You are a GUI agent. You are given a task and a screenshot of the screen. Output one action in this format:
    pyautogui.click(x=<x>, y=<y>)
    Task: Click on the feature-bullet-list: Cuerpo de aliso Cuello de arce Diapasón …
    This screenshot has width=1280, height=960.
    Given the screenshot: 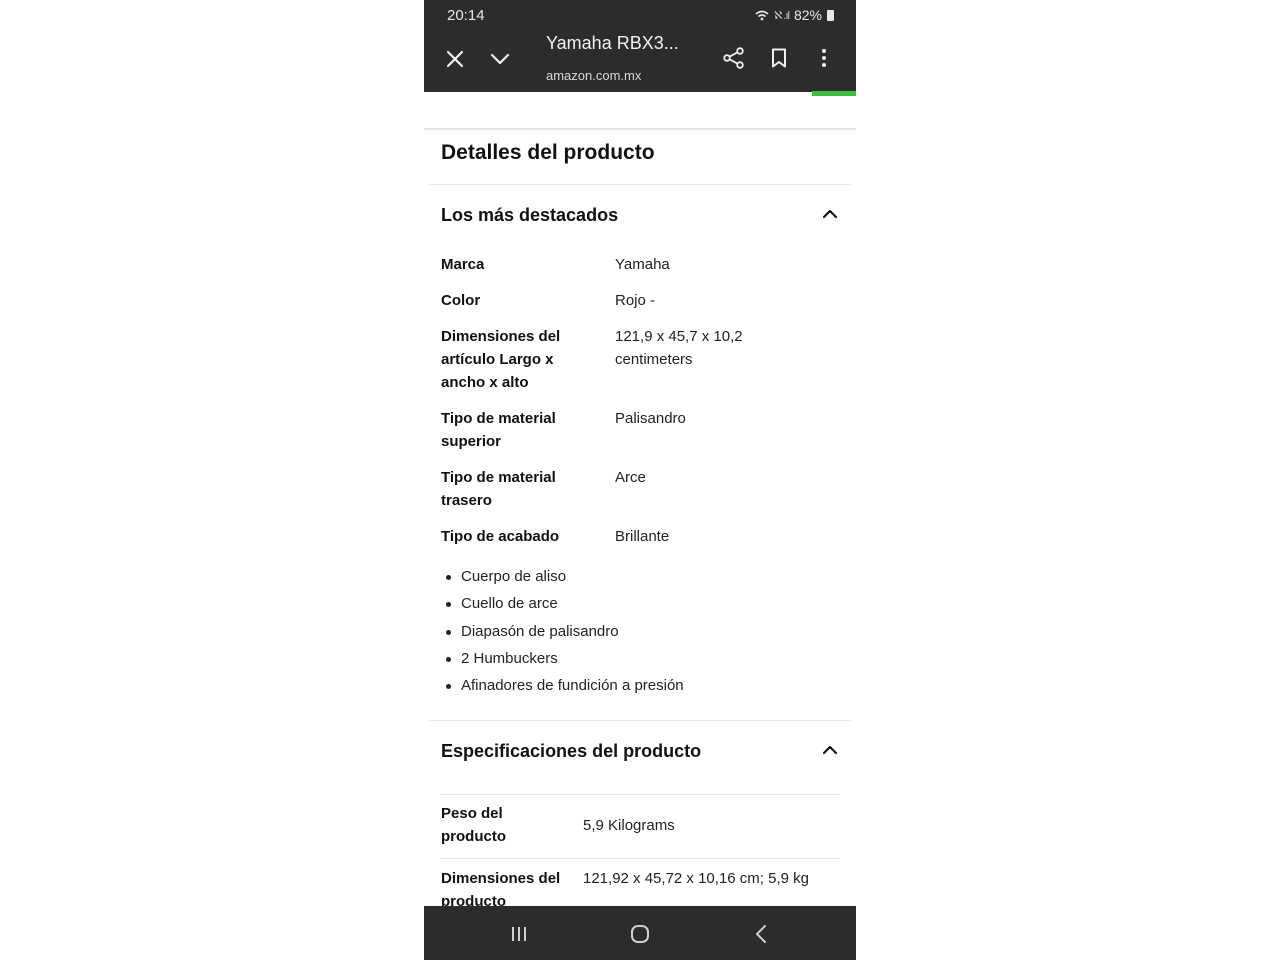 What is the action you would take?
    pyautogui.click(x=564, y=633)
    